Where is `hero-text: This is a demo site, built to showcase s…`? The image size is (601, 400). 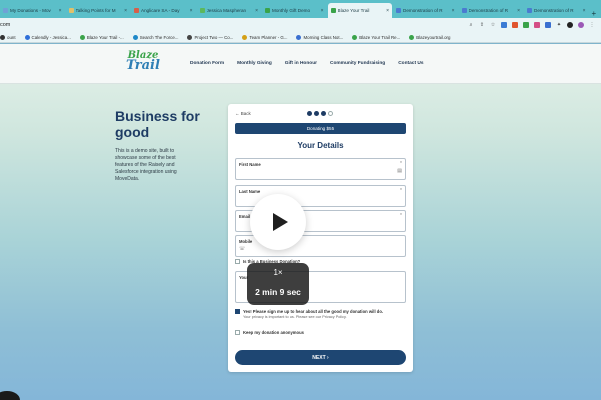 hero-text: This is a demo site, built to showcase s… is located at coordinates (146, 165).